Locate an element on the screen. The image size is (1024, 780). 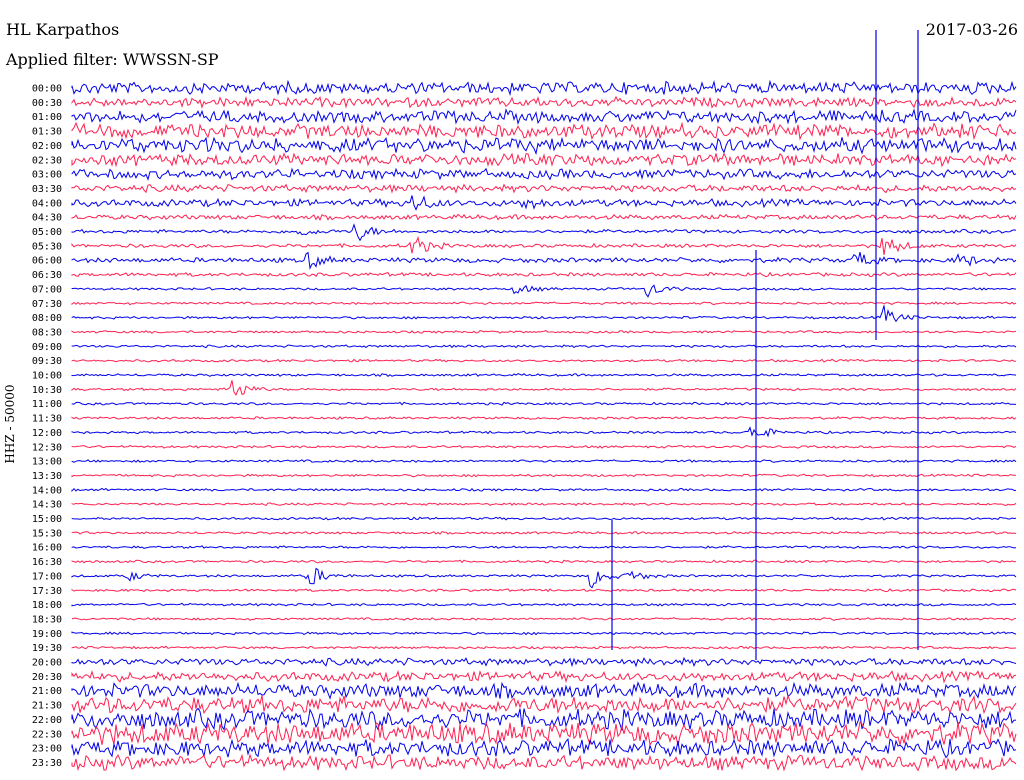
row-label: 14:30 is located at coordinates (47, 505).